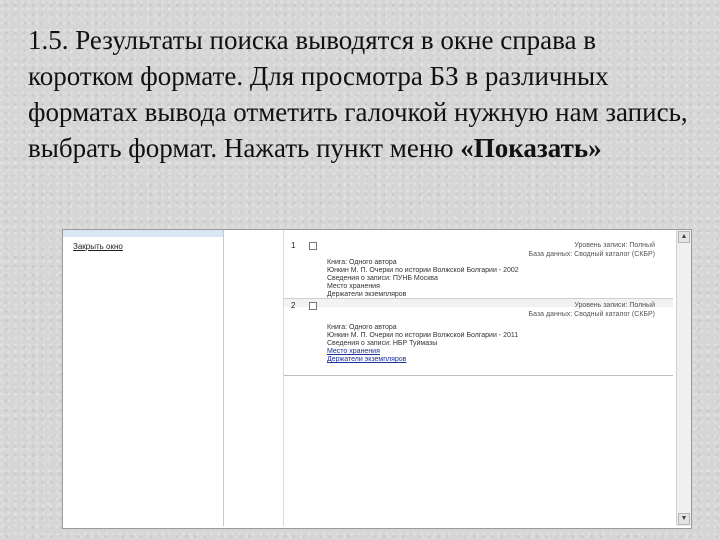 This screenshot has height=540, width=720. I want to click on record-line: Место хранения, so click(353, 286).